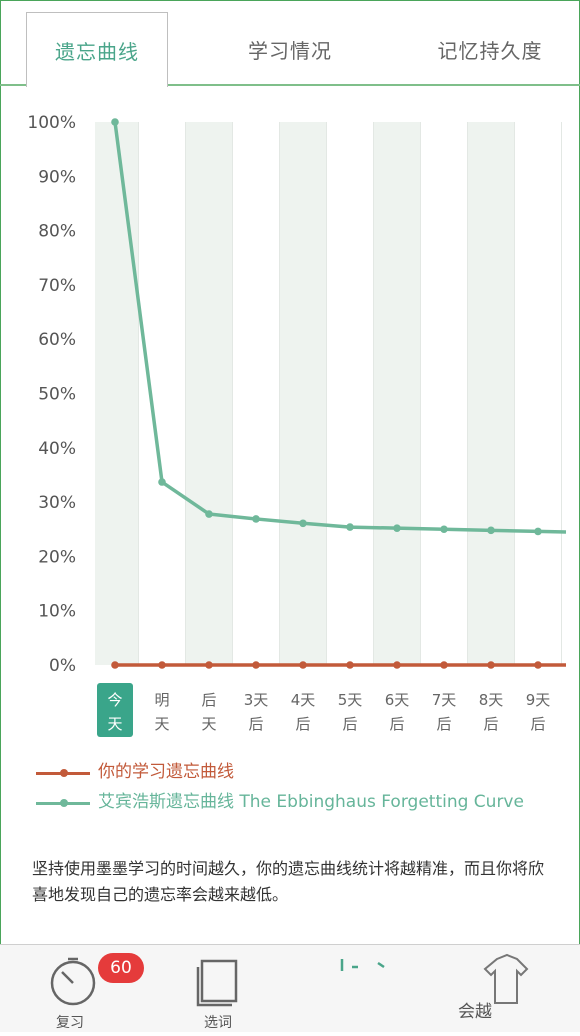 The height and width of the screenshot is (1036, 580). Describe the element at coordinates (57, 503) in the screenshot. I see `y-tick-label: 30%` at that location.